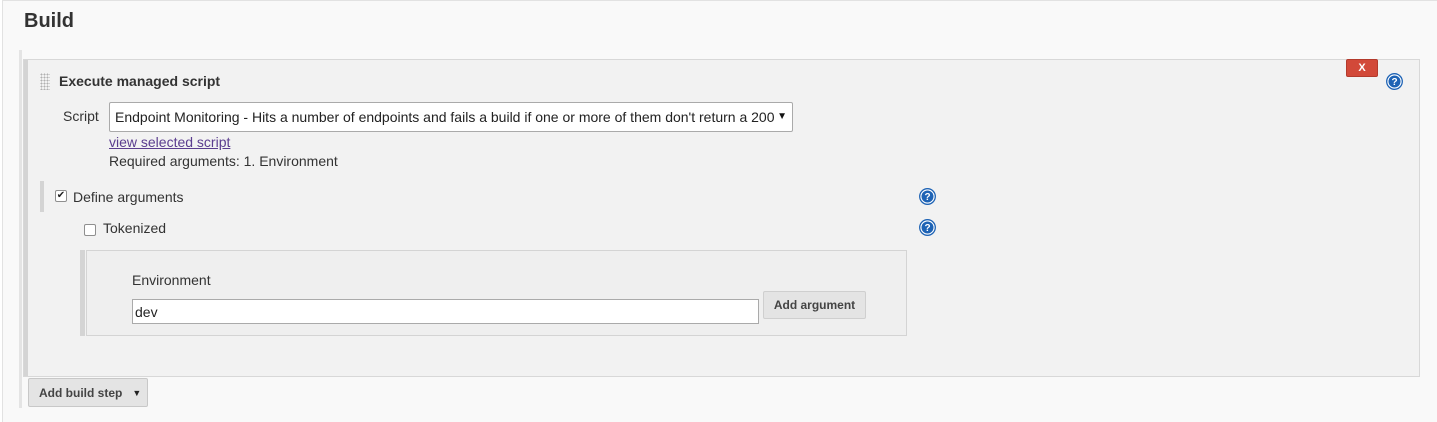 This screenshot has width=1437, height=422. Describe the element at coordinates (445, 311) in the screenshot. I see `environment-input` at that location.